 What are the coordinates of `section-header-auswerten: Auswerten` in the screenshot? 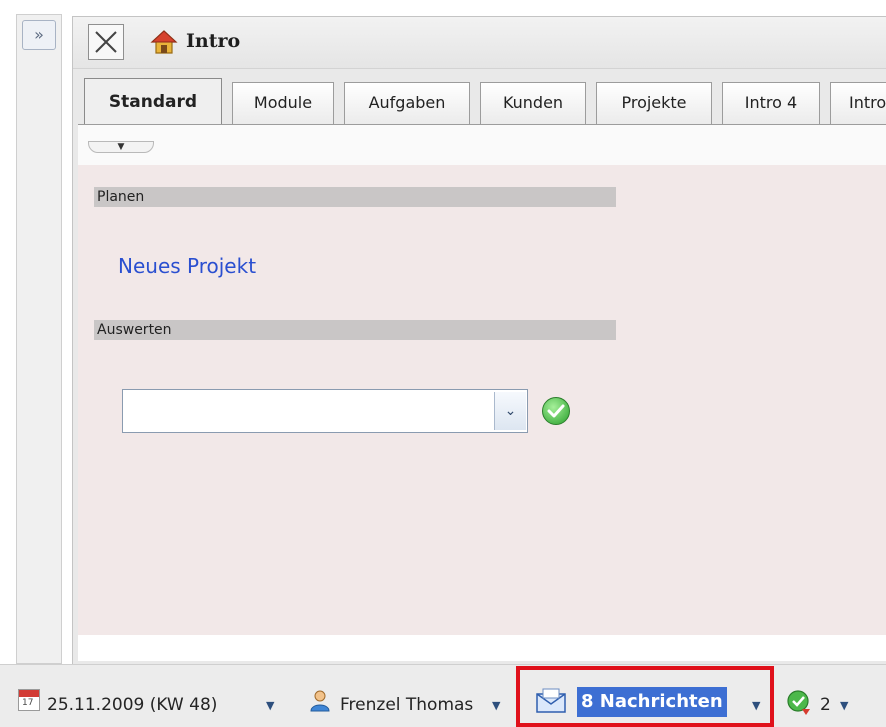 It's located at (355, 330).